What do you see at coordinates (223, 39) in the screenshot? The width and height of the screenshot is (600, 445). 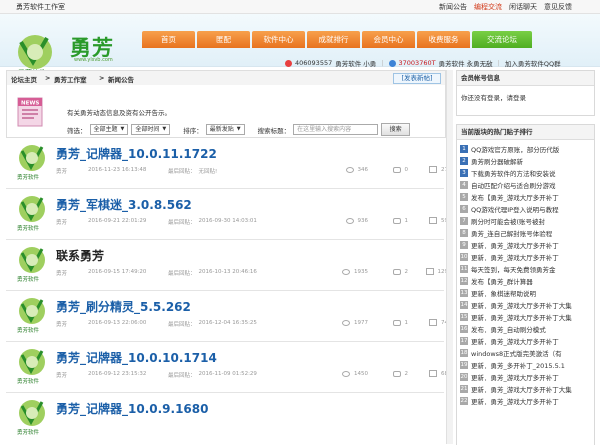 I see `nav-match: 匿配` at bounding box center [223, 39].